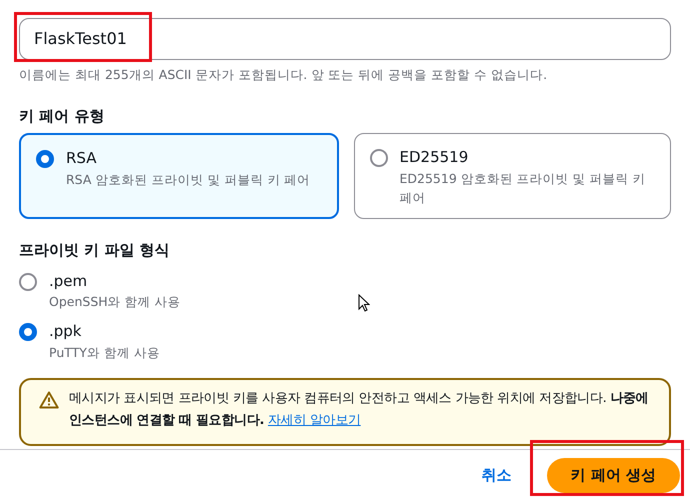  I want to click on option-card: ED25519 ED25519 암호화된 프라이빗 및 퍼블릭 키 페어, so click(512, 176).